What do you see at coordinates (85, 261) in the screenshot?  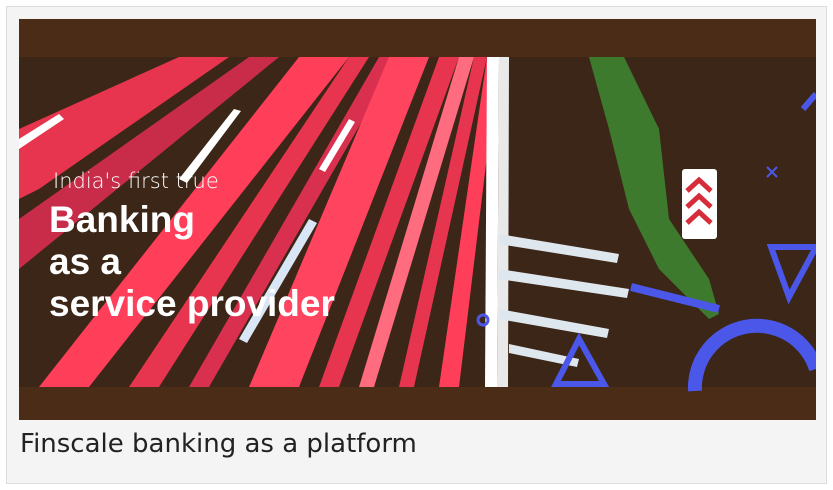 I see `headline-line-2: as a` at bounding box center [85, 261].